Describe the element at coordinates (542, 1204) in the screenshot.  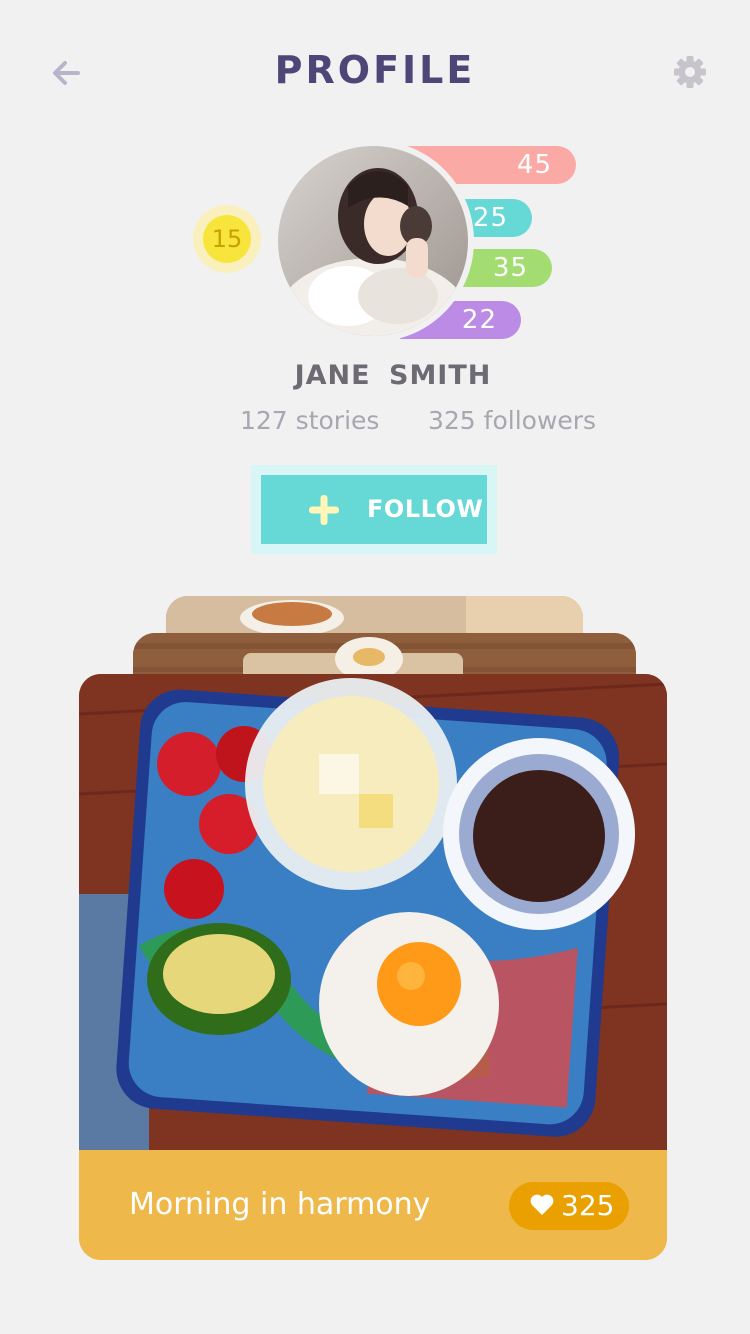
I see `heart-icon` at that location.